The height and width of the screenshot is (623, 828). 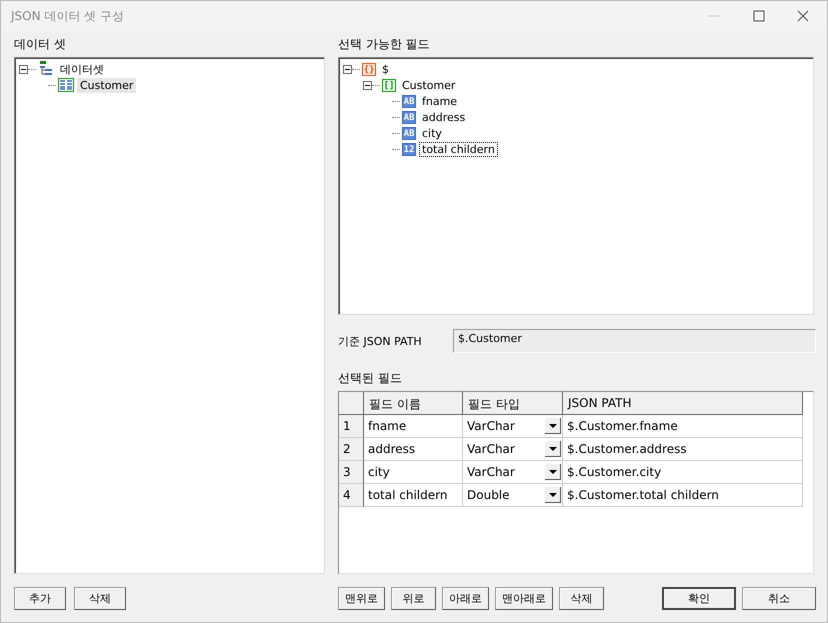 What do you see at coordinates (443, 117) in the screenshot?
I see `tree-item: address` at bounding box center [443, 117].